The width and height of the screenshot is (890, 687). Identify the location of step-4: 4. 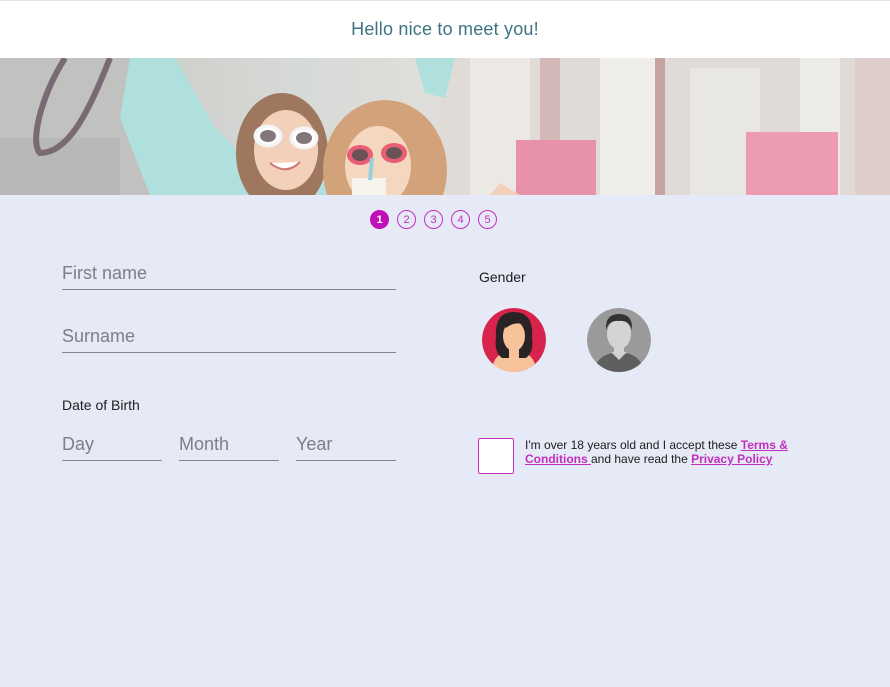
(460, 219).